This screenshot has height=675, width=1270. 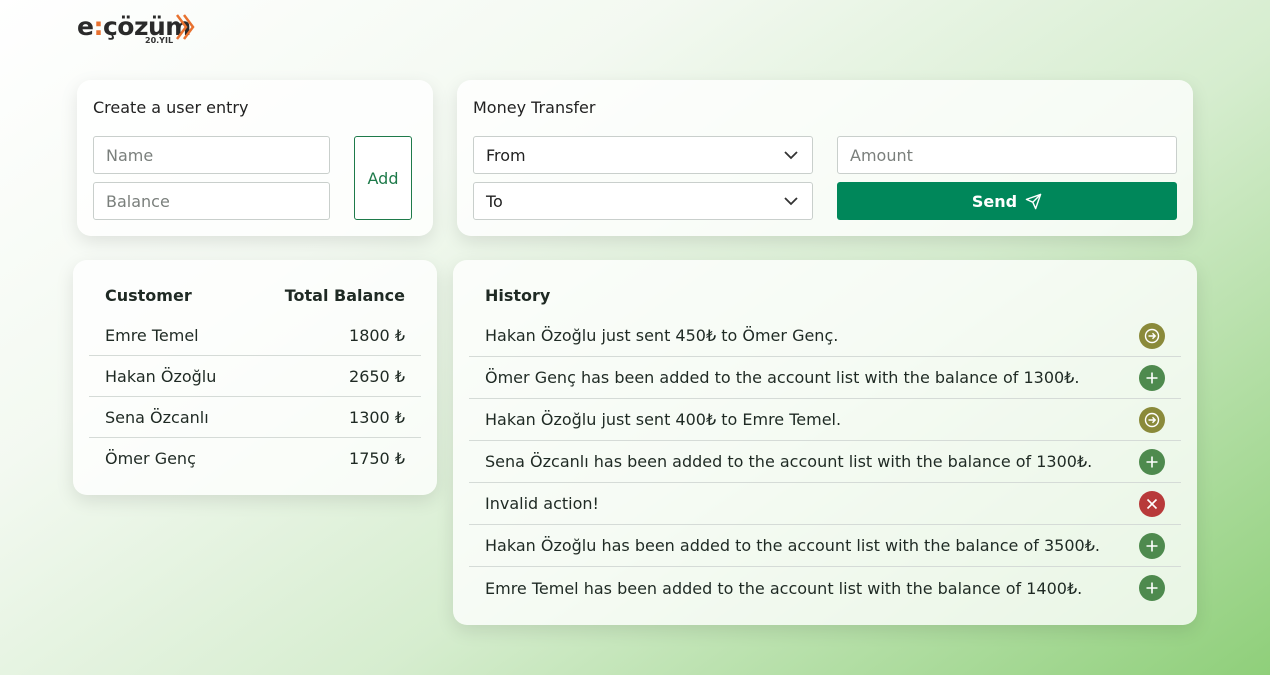 I want to click on from-select-value: From, so click(x=506, y=155).